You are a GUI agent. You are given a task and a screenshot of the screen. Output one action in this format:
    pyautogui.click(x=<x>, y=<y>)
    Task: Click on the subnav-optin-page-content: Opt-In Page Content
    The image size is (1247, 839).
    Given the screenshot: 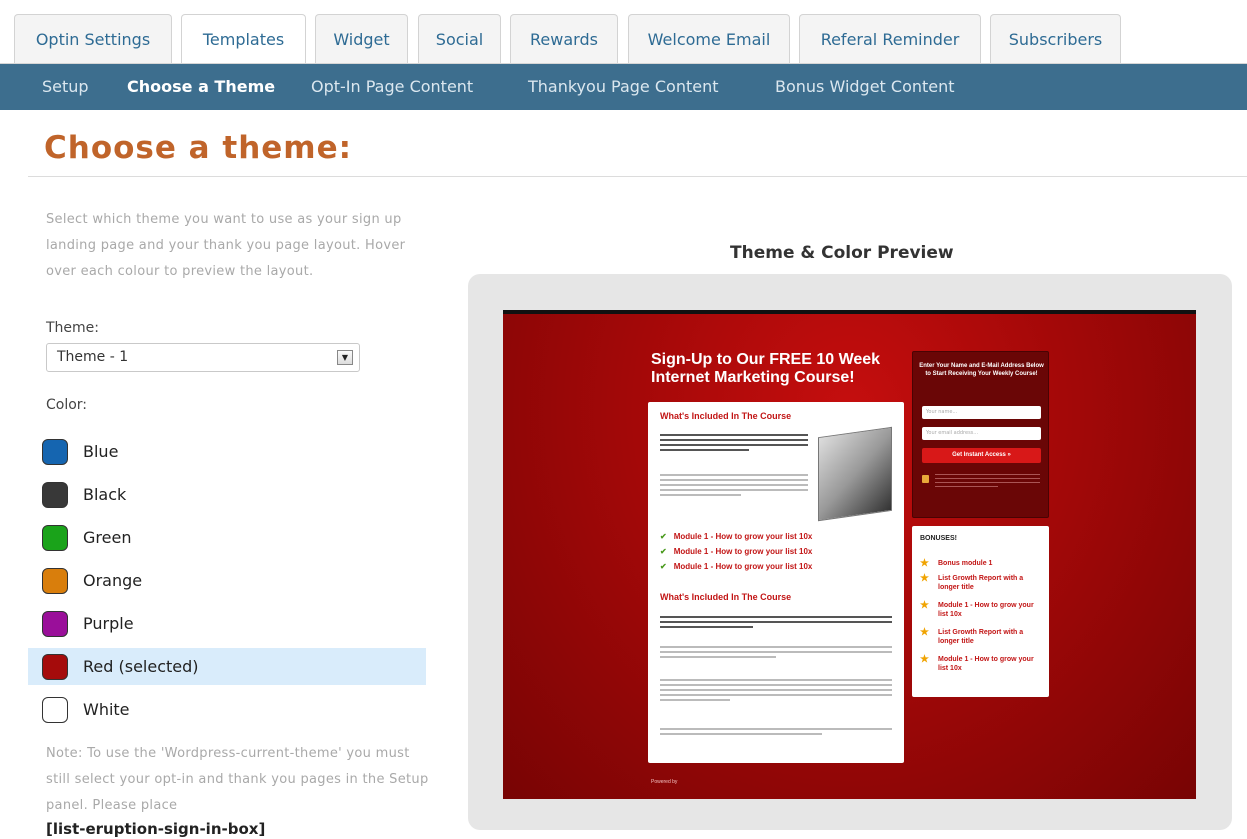 What is the action you would take?
    pyautogui.click(x=392, y=87)
    